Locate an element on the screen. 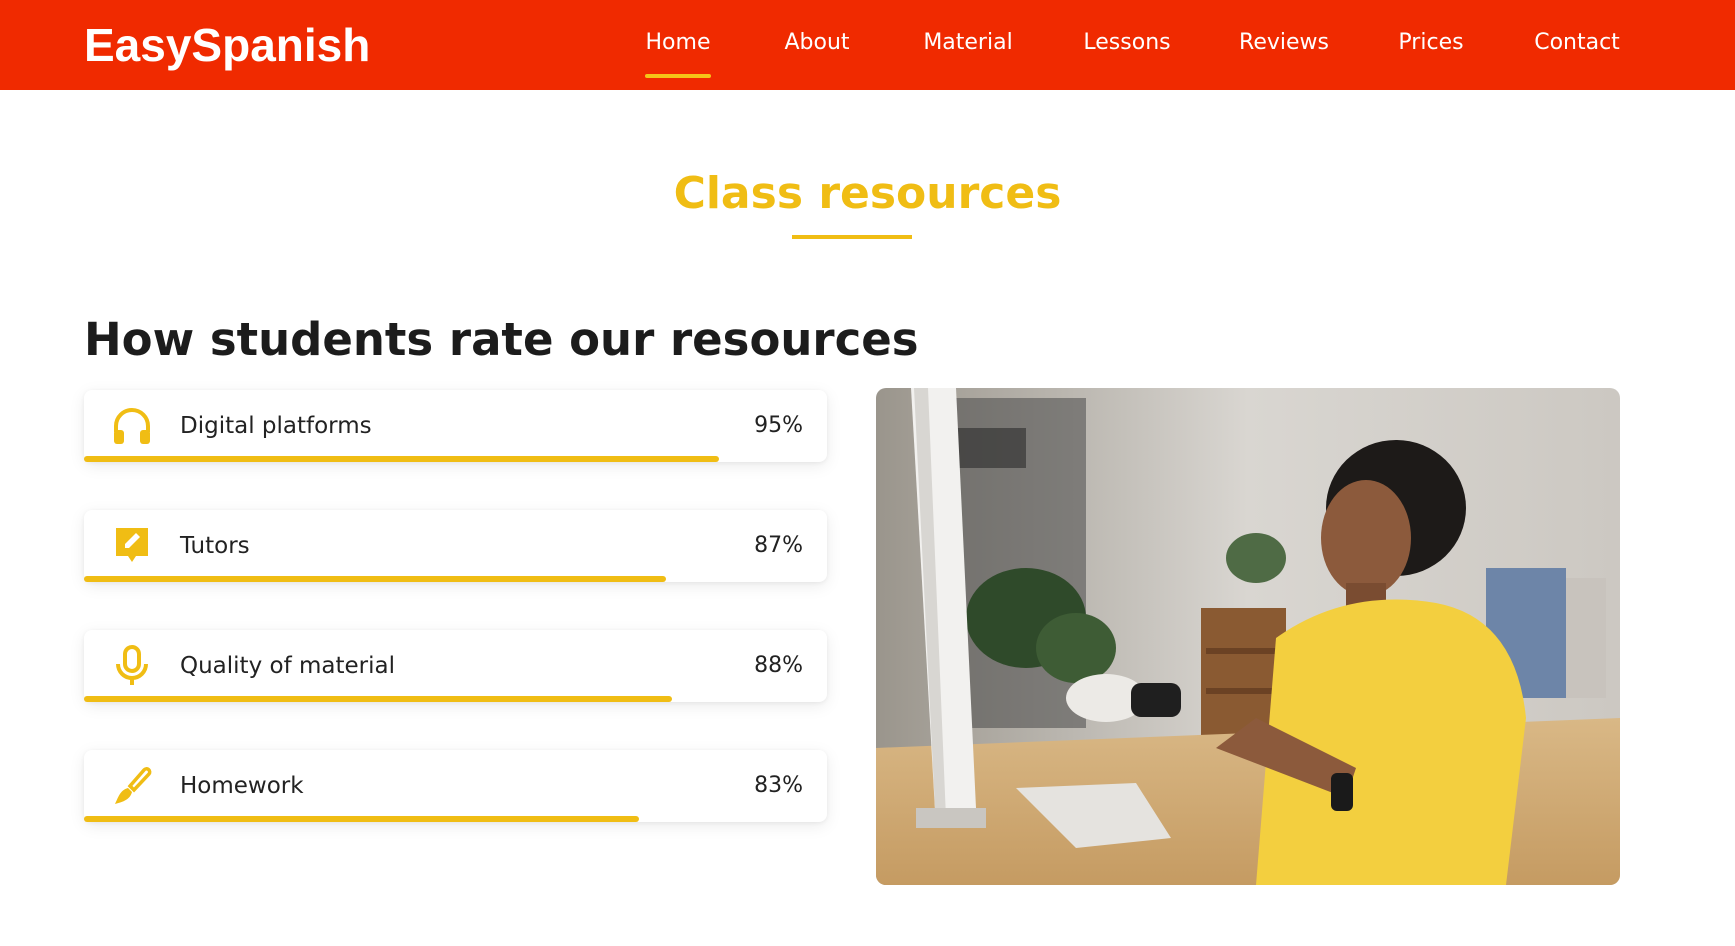  rating-label: Digital platforms is located at coordinates (276, 426).